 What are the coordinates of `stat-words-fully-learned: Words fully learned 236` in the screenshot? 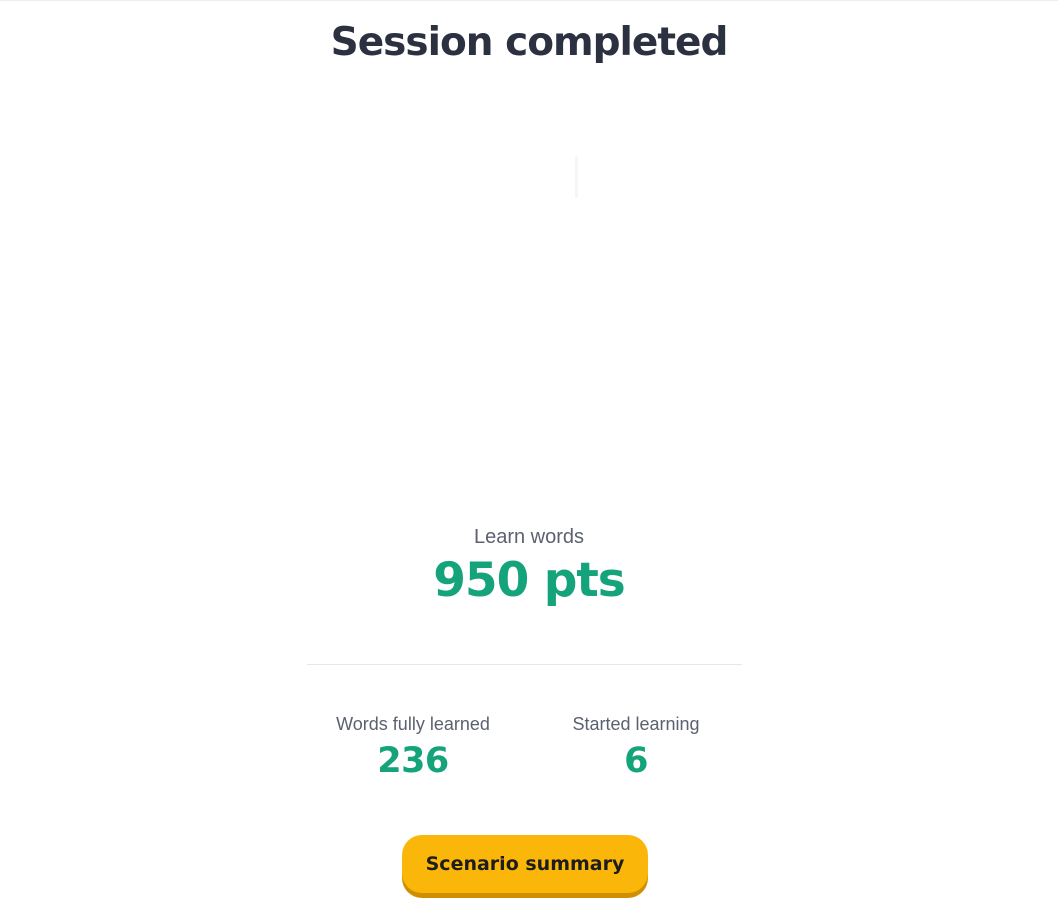 It's located at (413, 747).